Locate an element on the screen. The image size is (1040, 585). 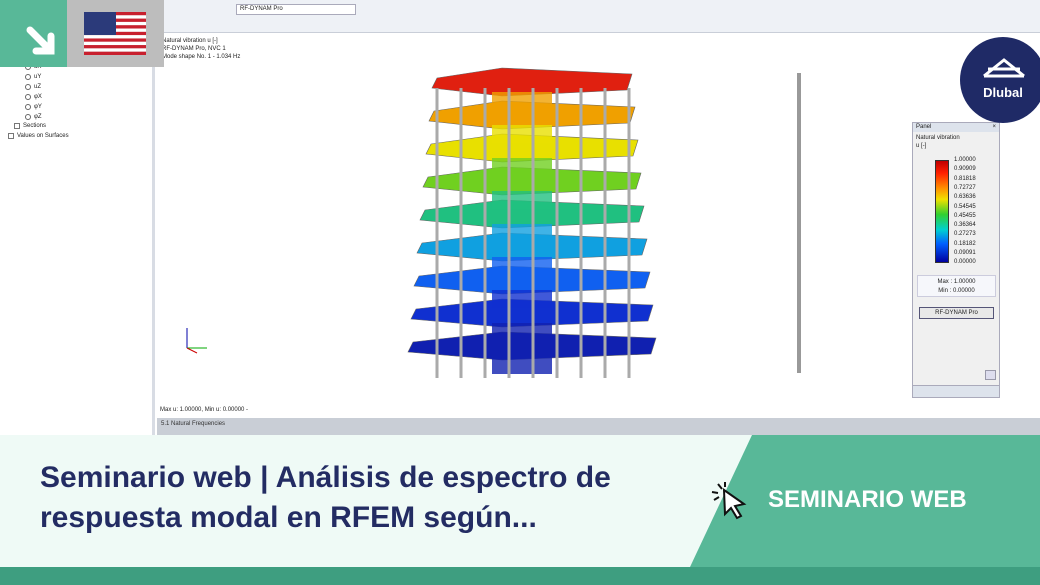
axis-indicator is located at coordinates (196, 341).